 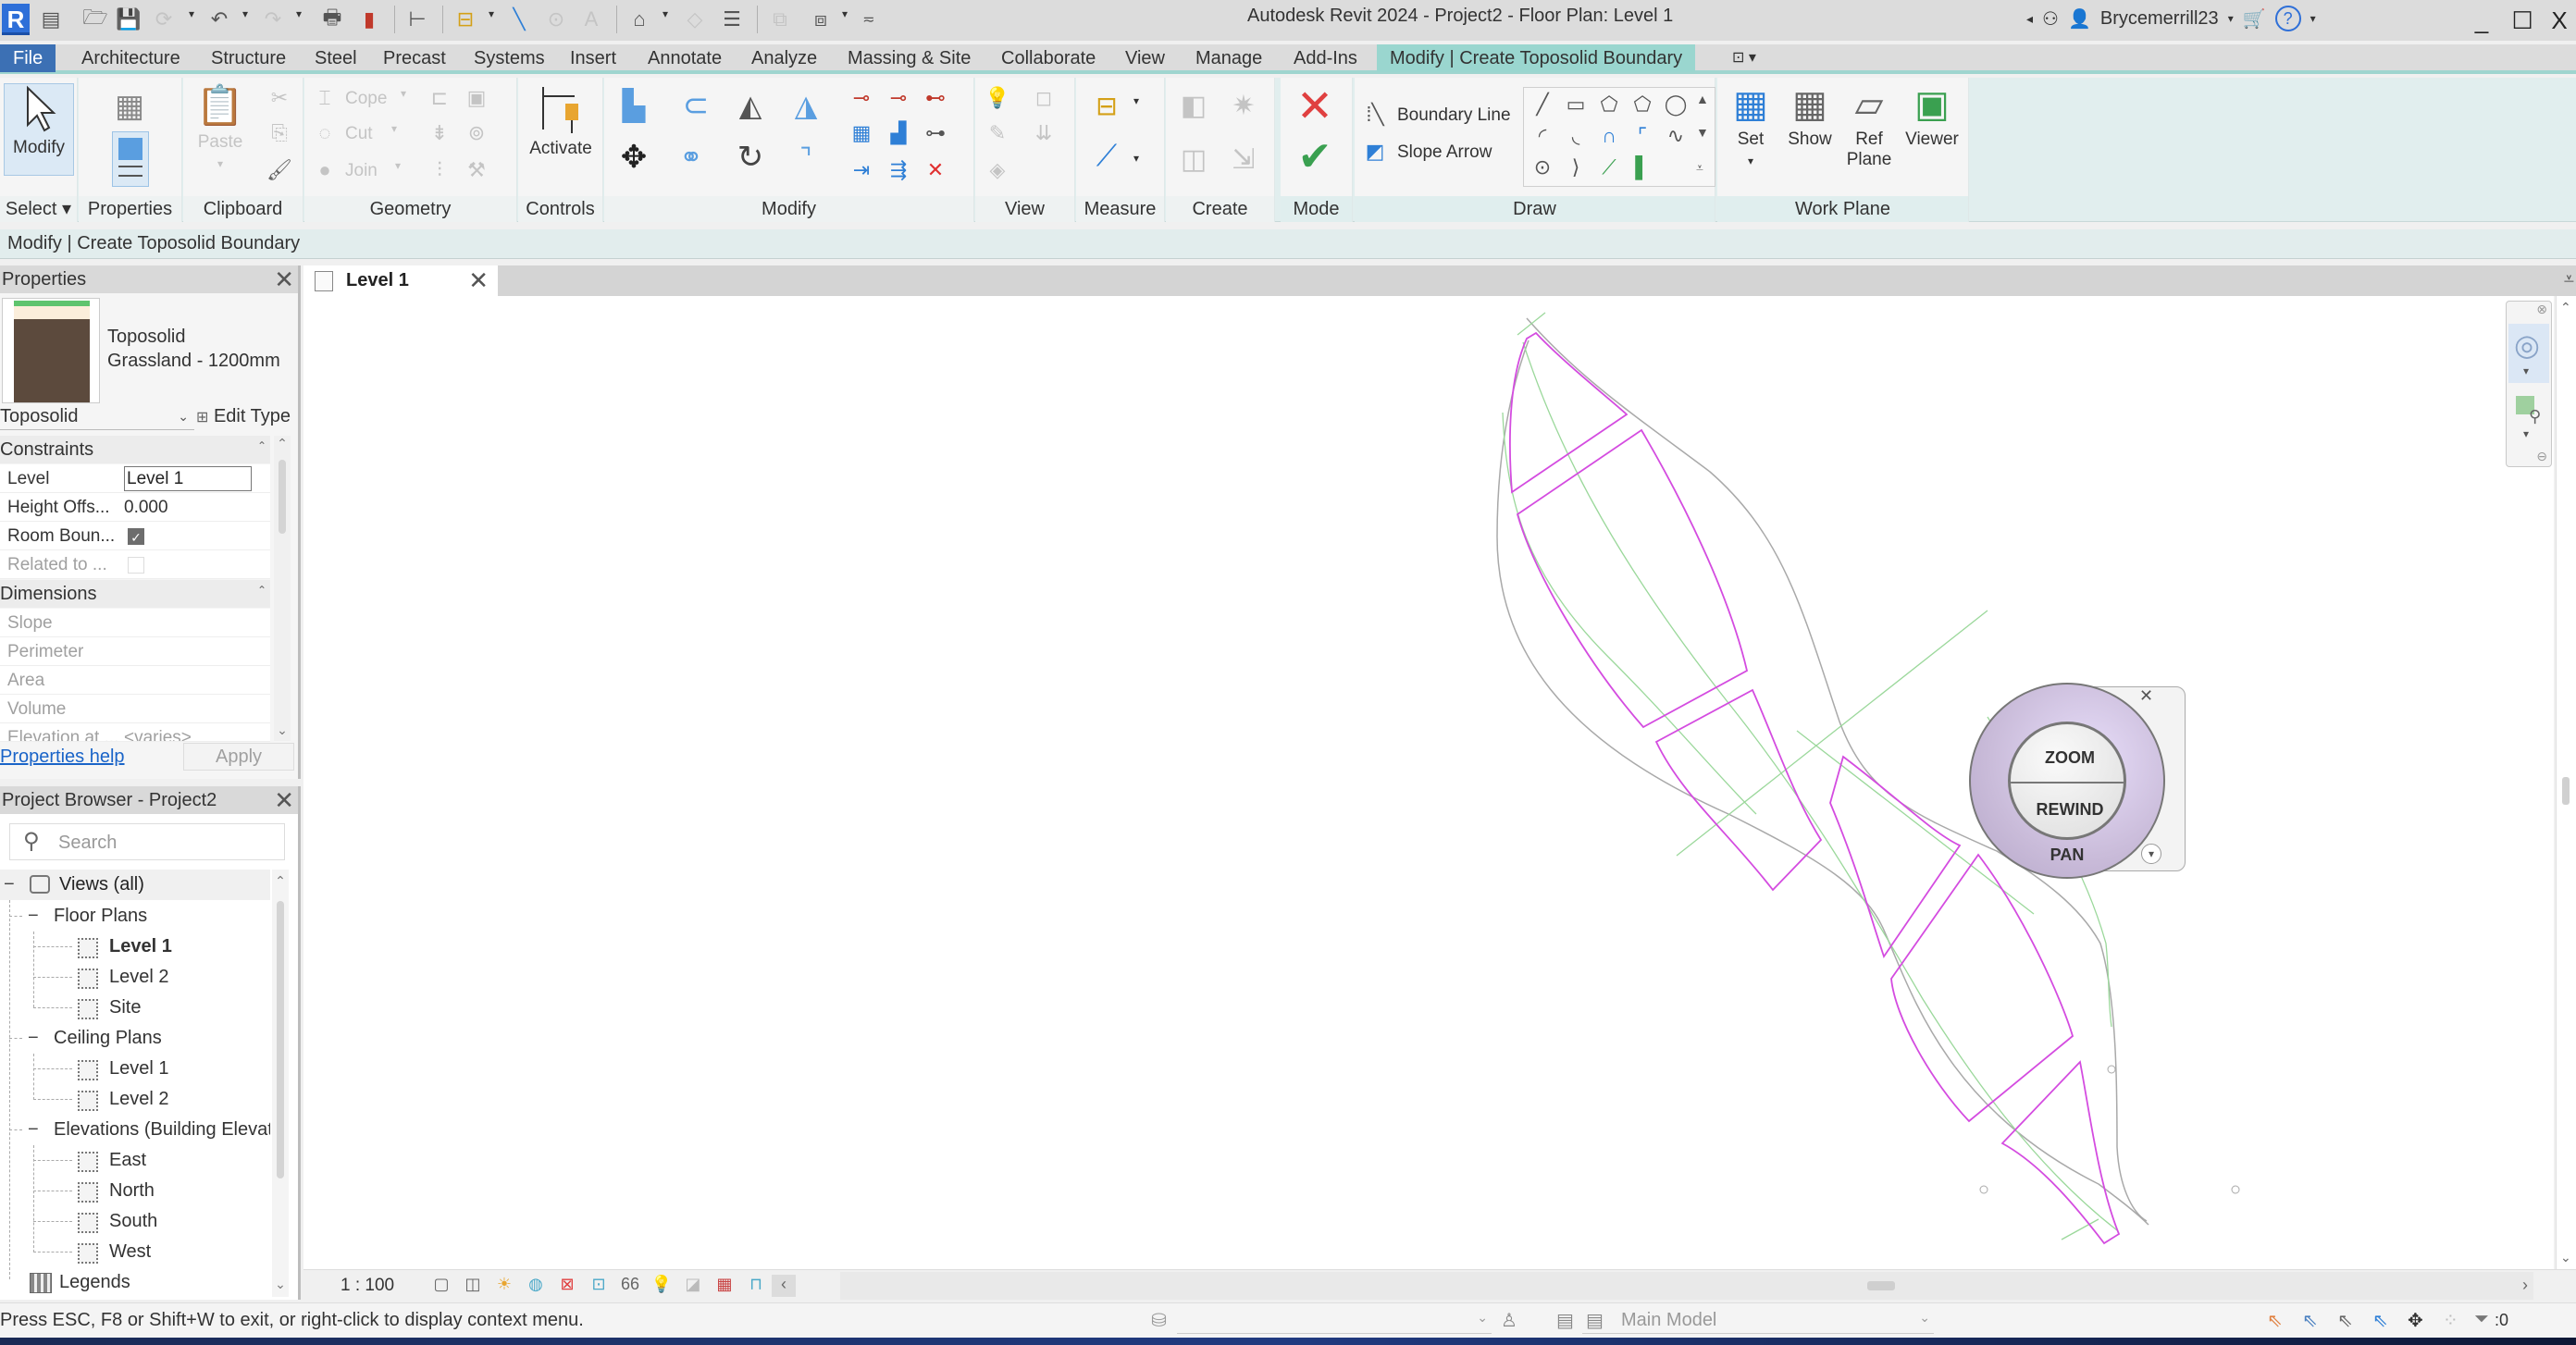 I want to click on linework-icon: ✎, so click(x=997, y=133).